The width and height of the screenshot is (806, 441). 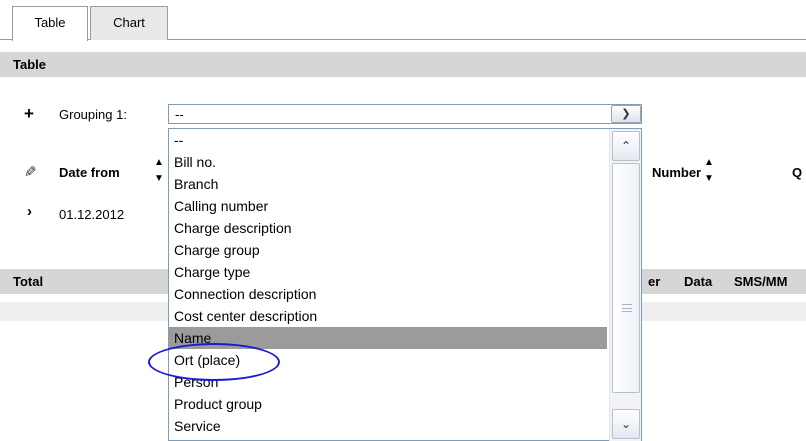 What do you see at coordinates (405, 114) in the screenshot?
I see `grouping-select: --` at bounding box center [405, 114].